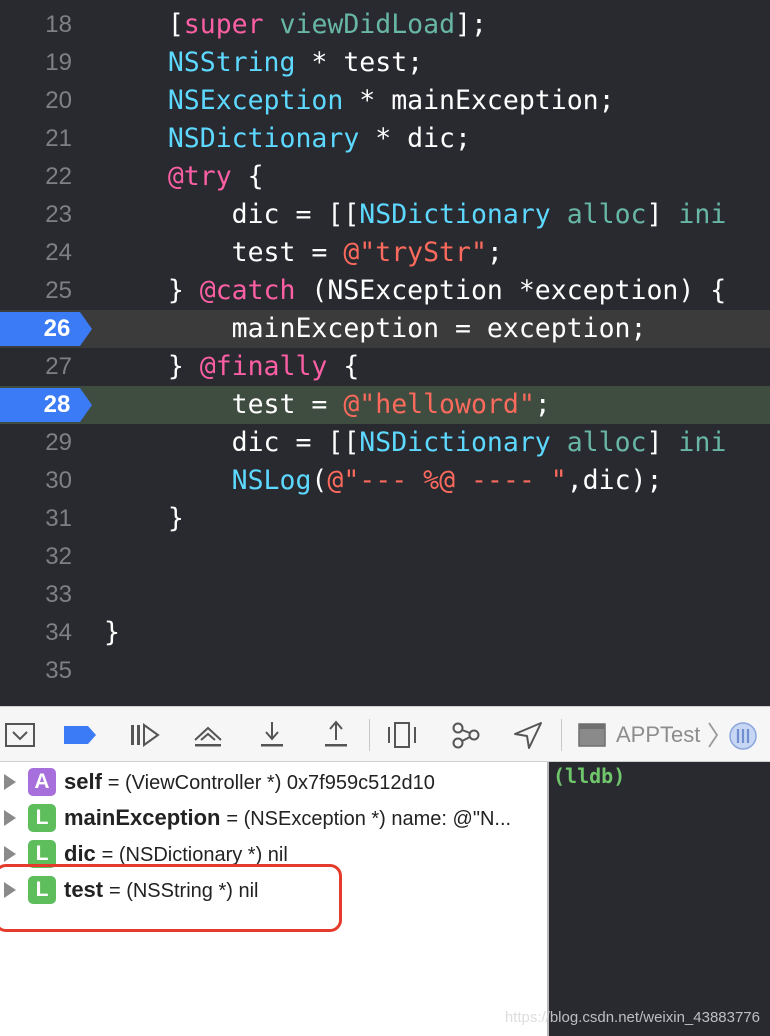 This screenshot has height=1036, width=770. What do you see at coordinates (385, 519) in the screenshot?
I see `code-line: 31 }` at bounding box center [385, 519].